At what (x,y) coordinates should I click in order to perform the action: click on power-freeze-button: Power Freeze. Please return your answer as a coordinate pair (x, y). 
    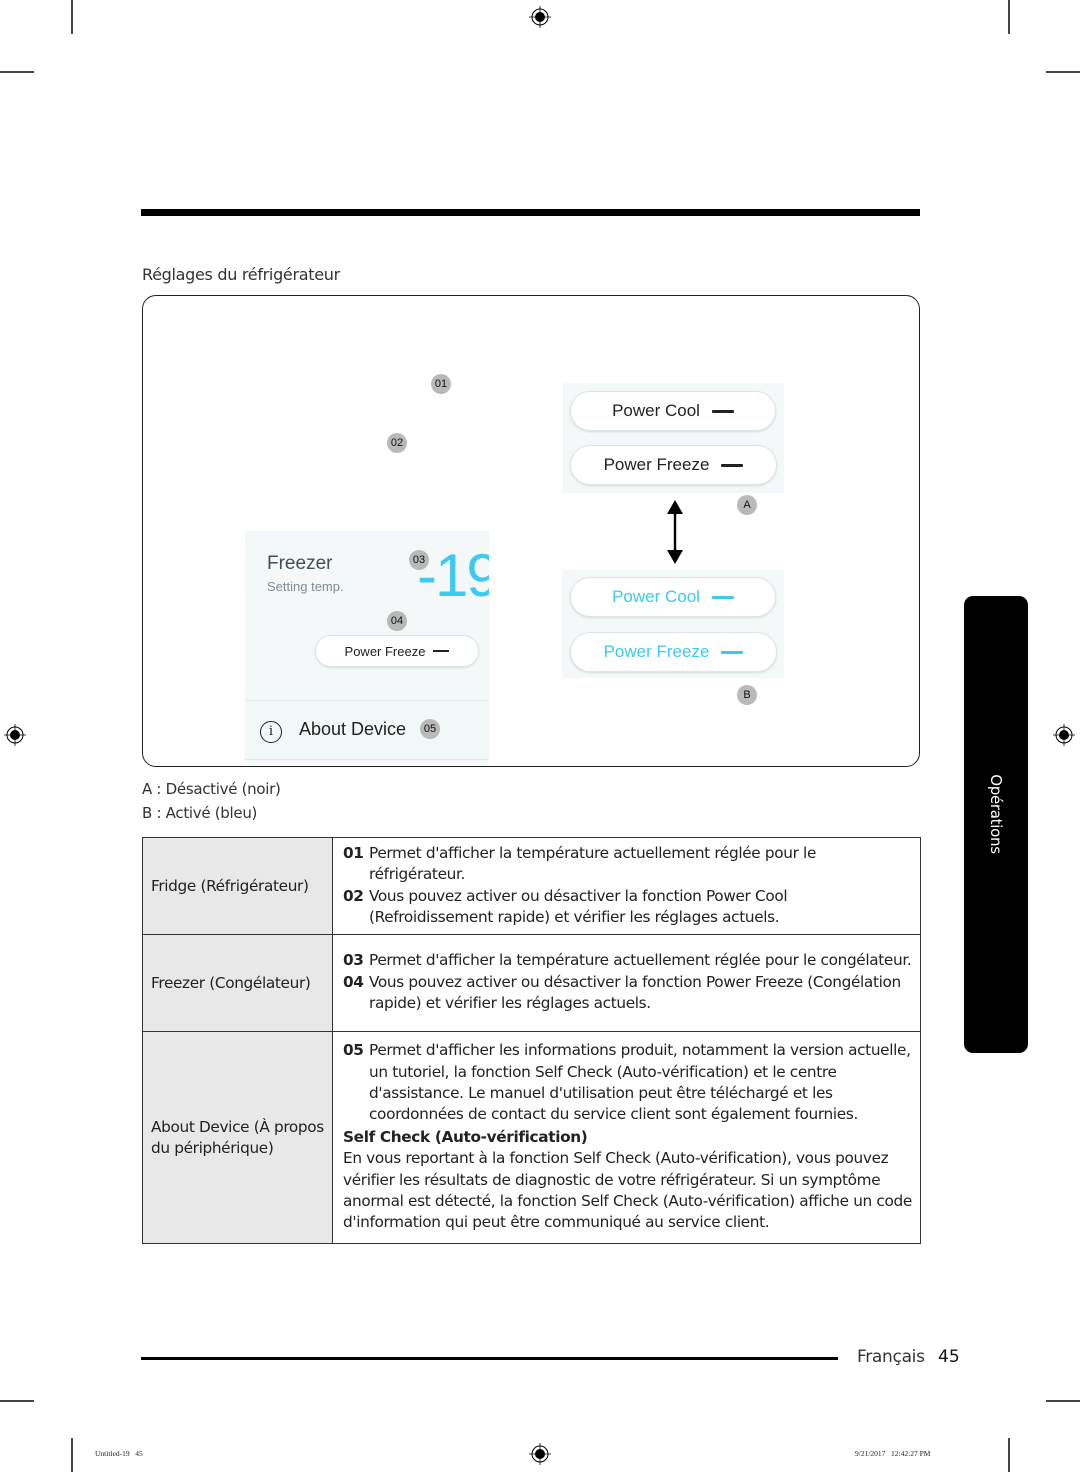
    Looking at the image, I should click on (397, 651).